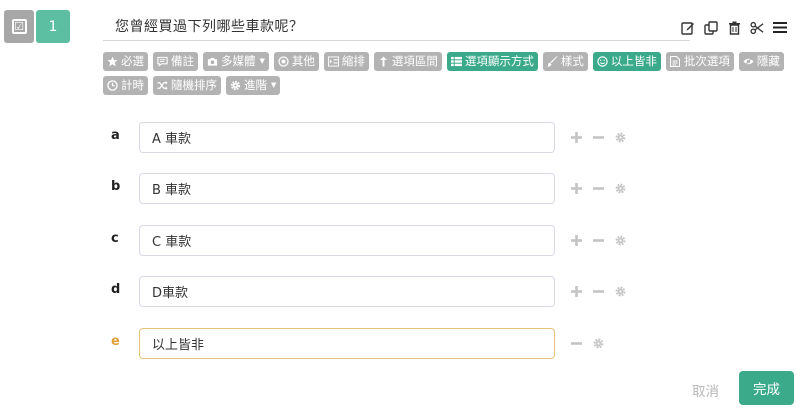  What do you see at coordinates (688, 27) in the screenshot?
I see `edit-icon` at bounding box center [688, 27].